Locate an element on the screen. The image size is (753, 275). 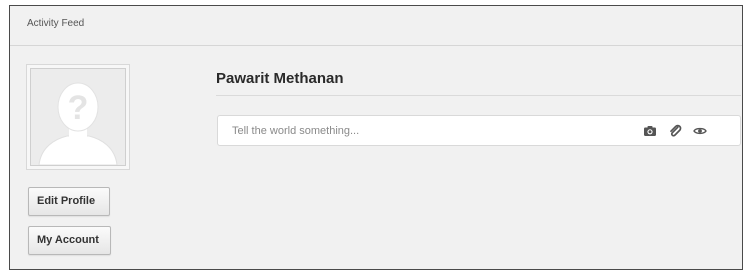
my-account-button: My Account is located at coordinates (69, 240).